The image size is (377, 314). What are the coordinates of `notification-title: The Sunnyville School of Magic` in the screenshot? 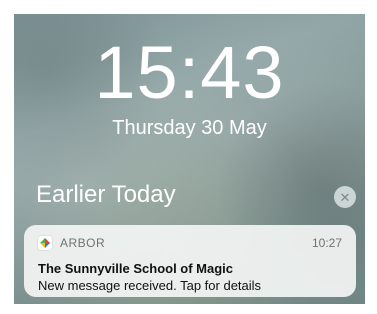 It's located at (136, 268).